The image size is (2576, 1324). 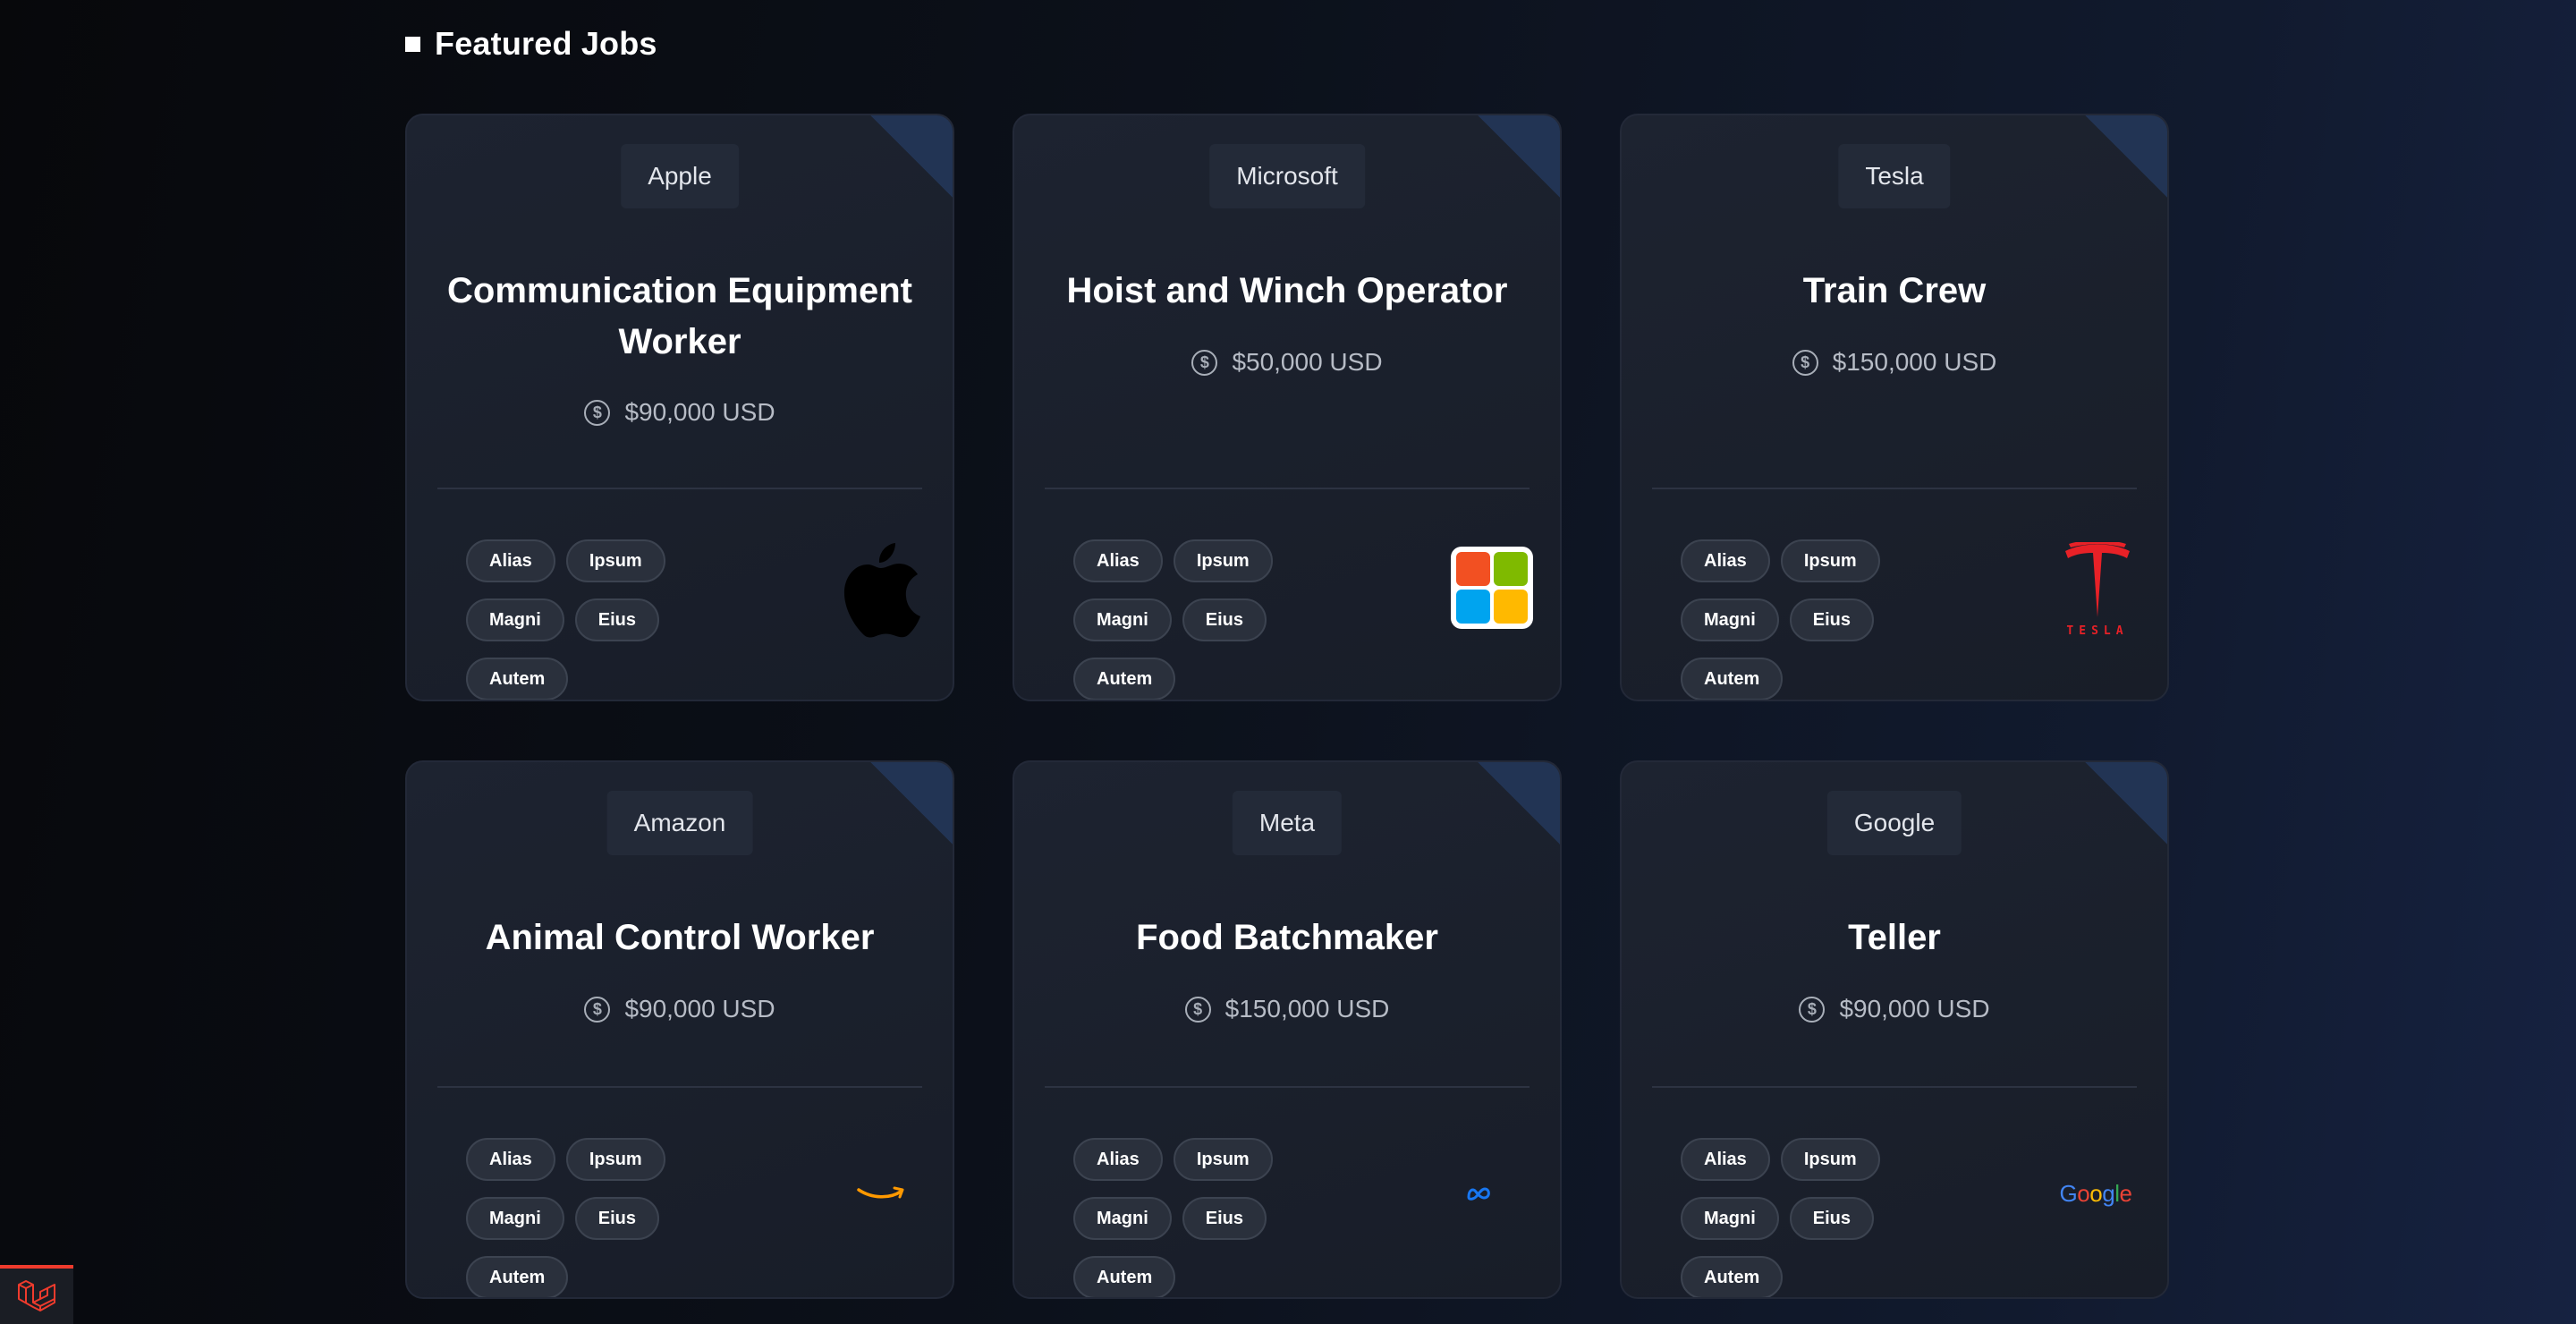 What do you see at coordinates (1894, 937) in the screenshot?
I see `job-title: Teller` at bounding box center [1894, 937].